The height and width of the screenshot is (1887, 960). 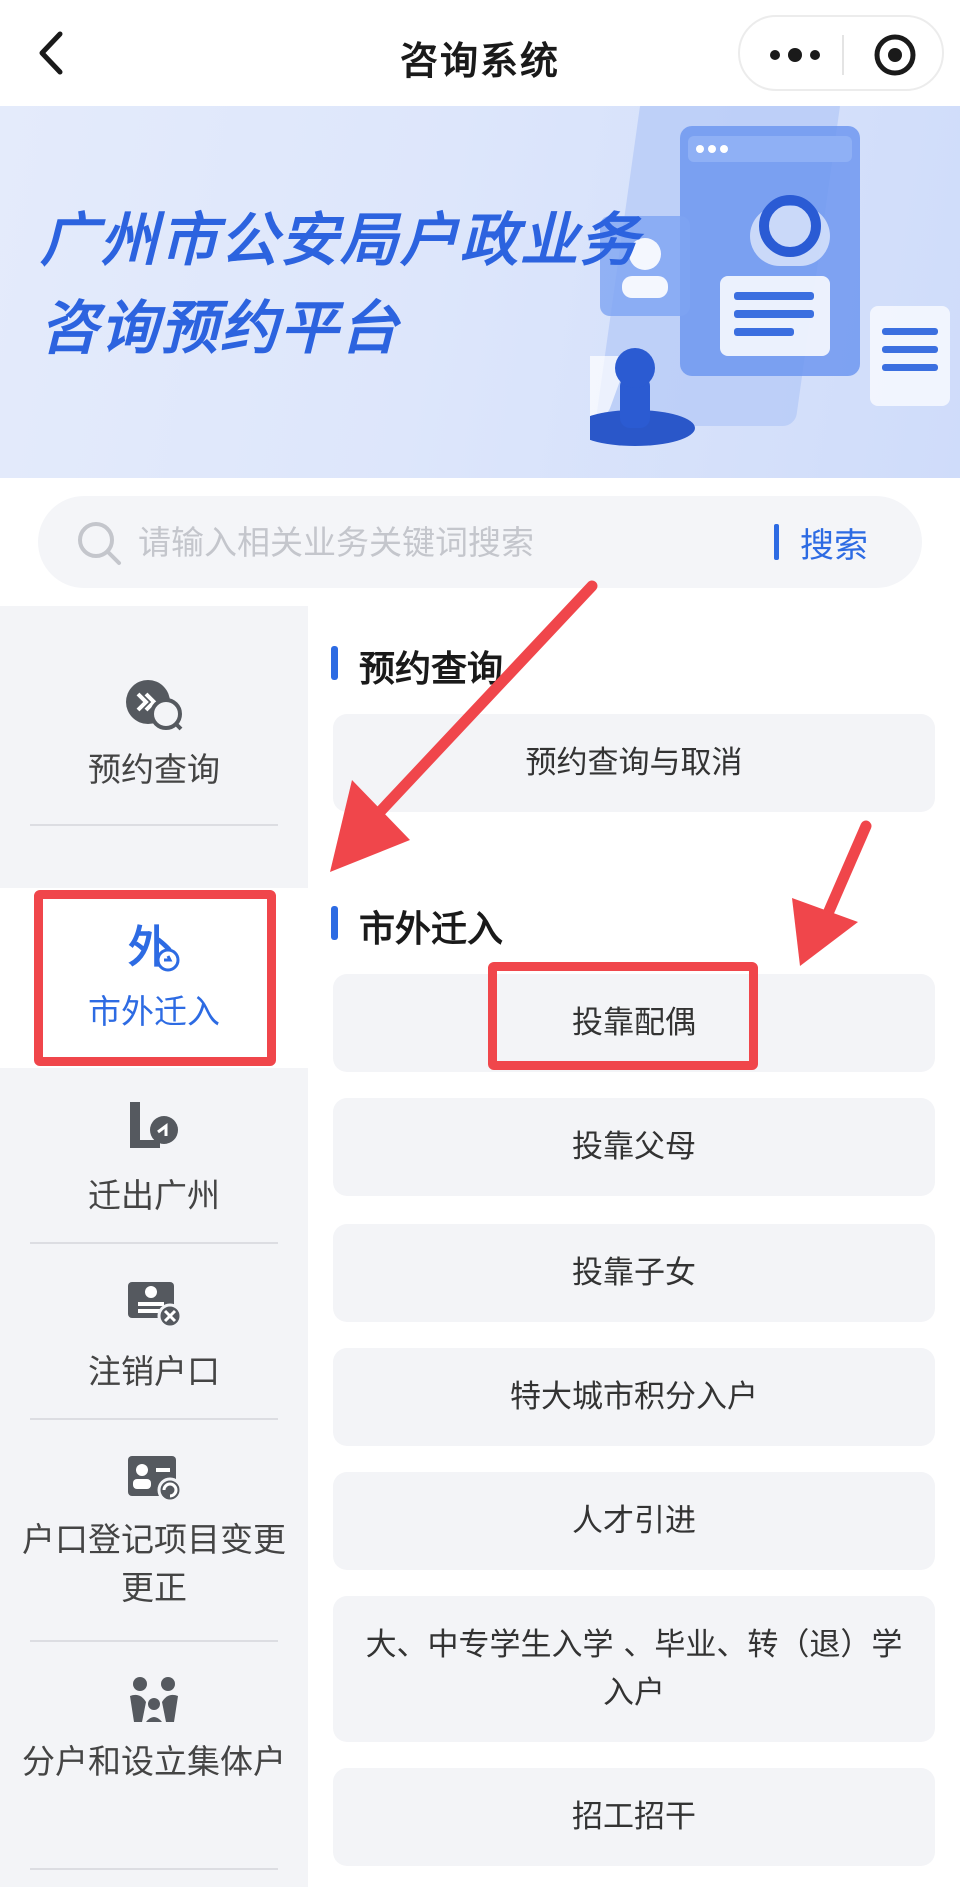 I want to click on section-title-text: 预约查询, so click(x=431, y=669).